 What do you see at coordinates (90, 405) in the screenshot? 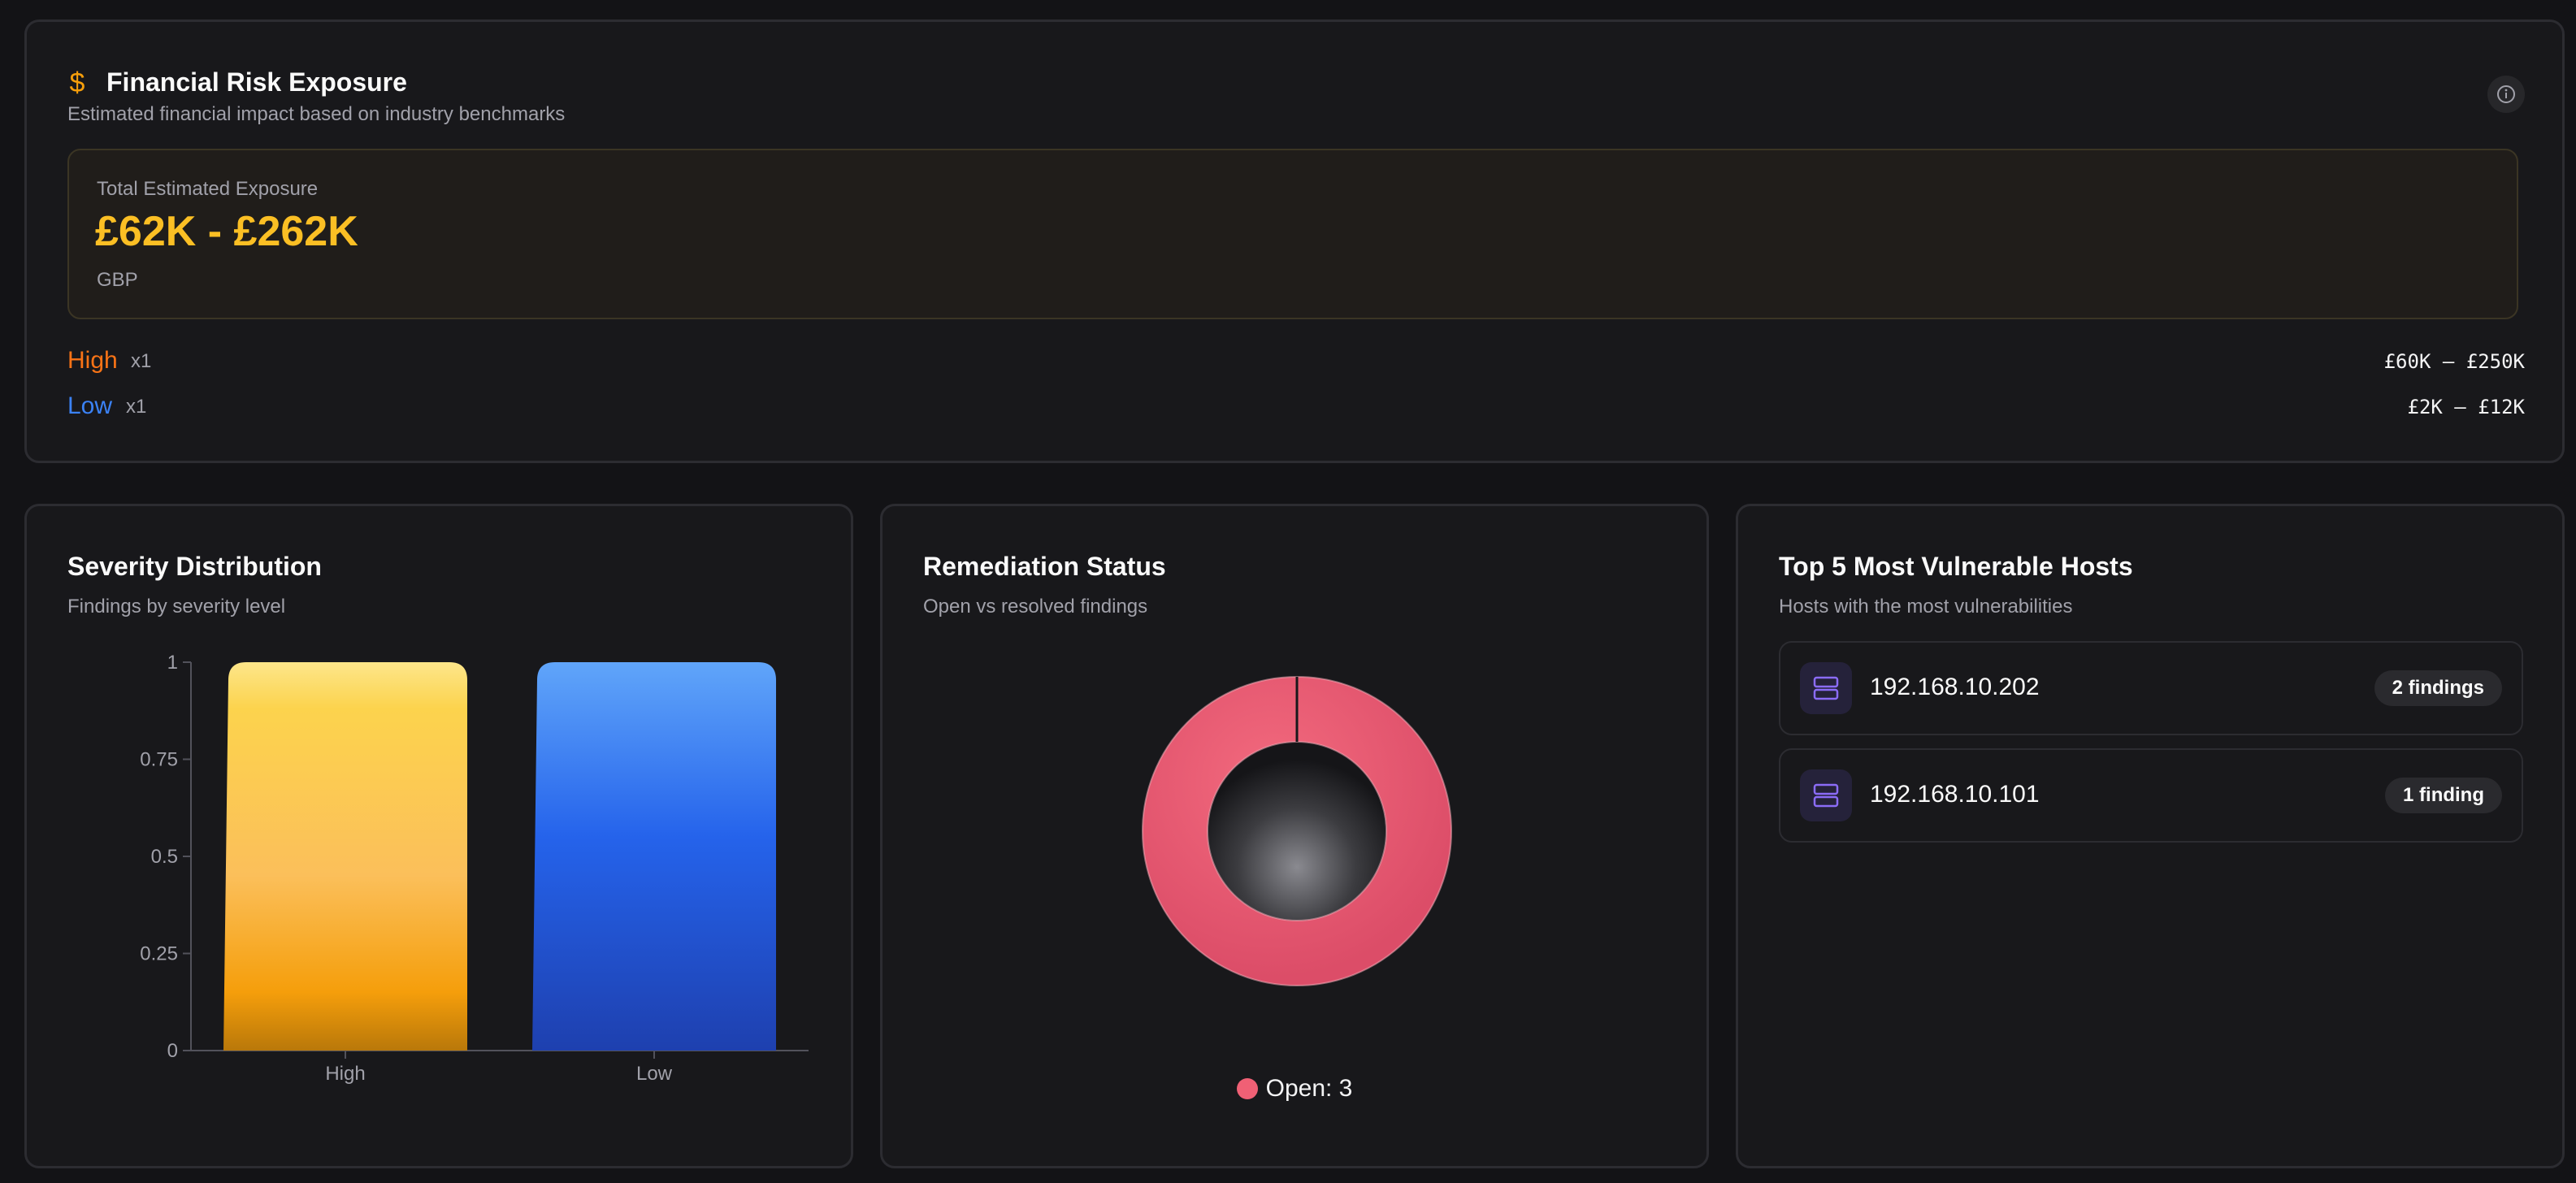
I see `severity-name: Low` at bounding box center [90, 405].